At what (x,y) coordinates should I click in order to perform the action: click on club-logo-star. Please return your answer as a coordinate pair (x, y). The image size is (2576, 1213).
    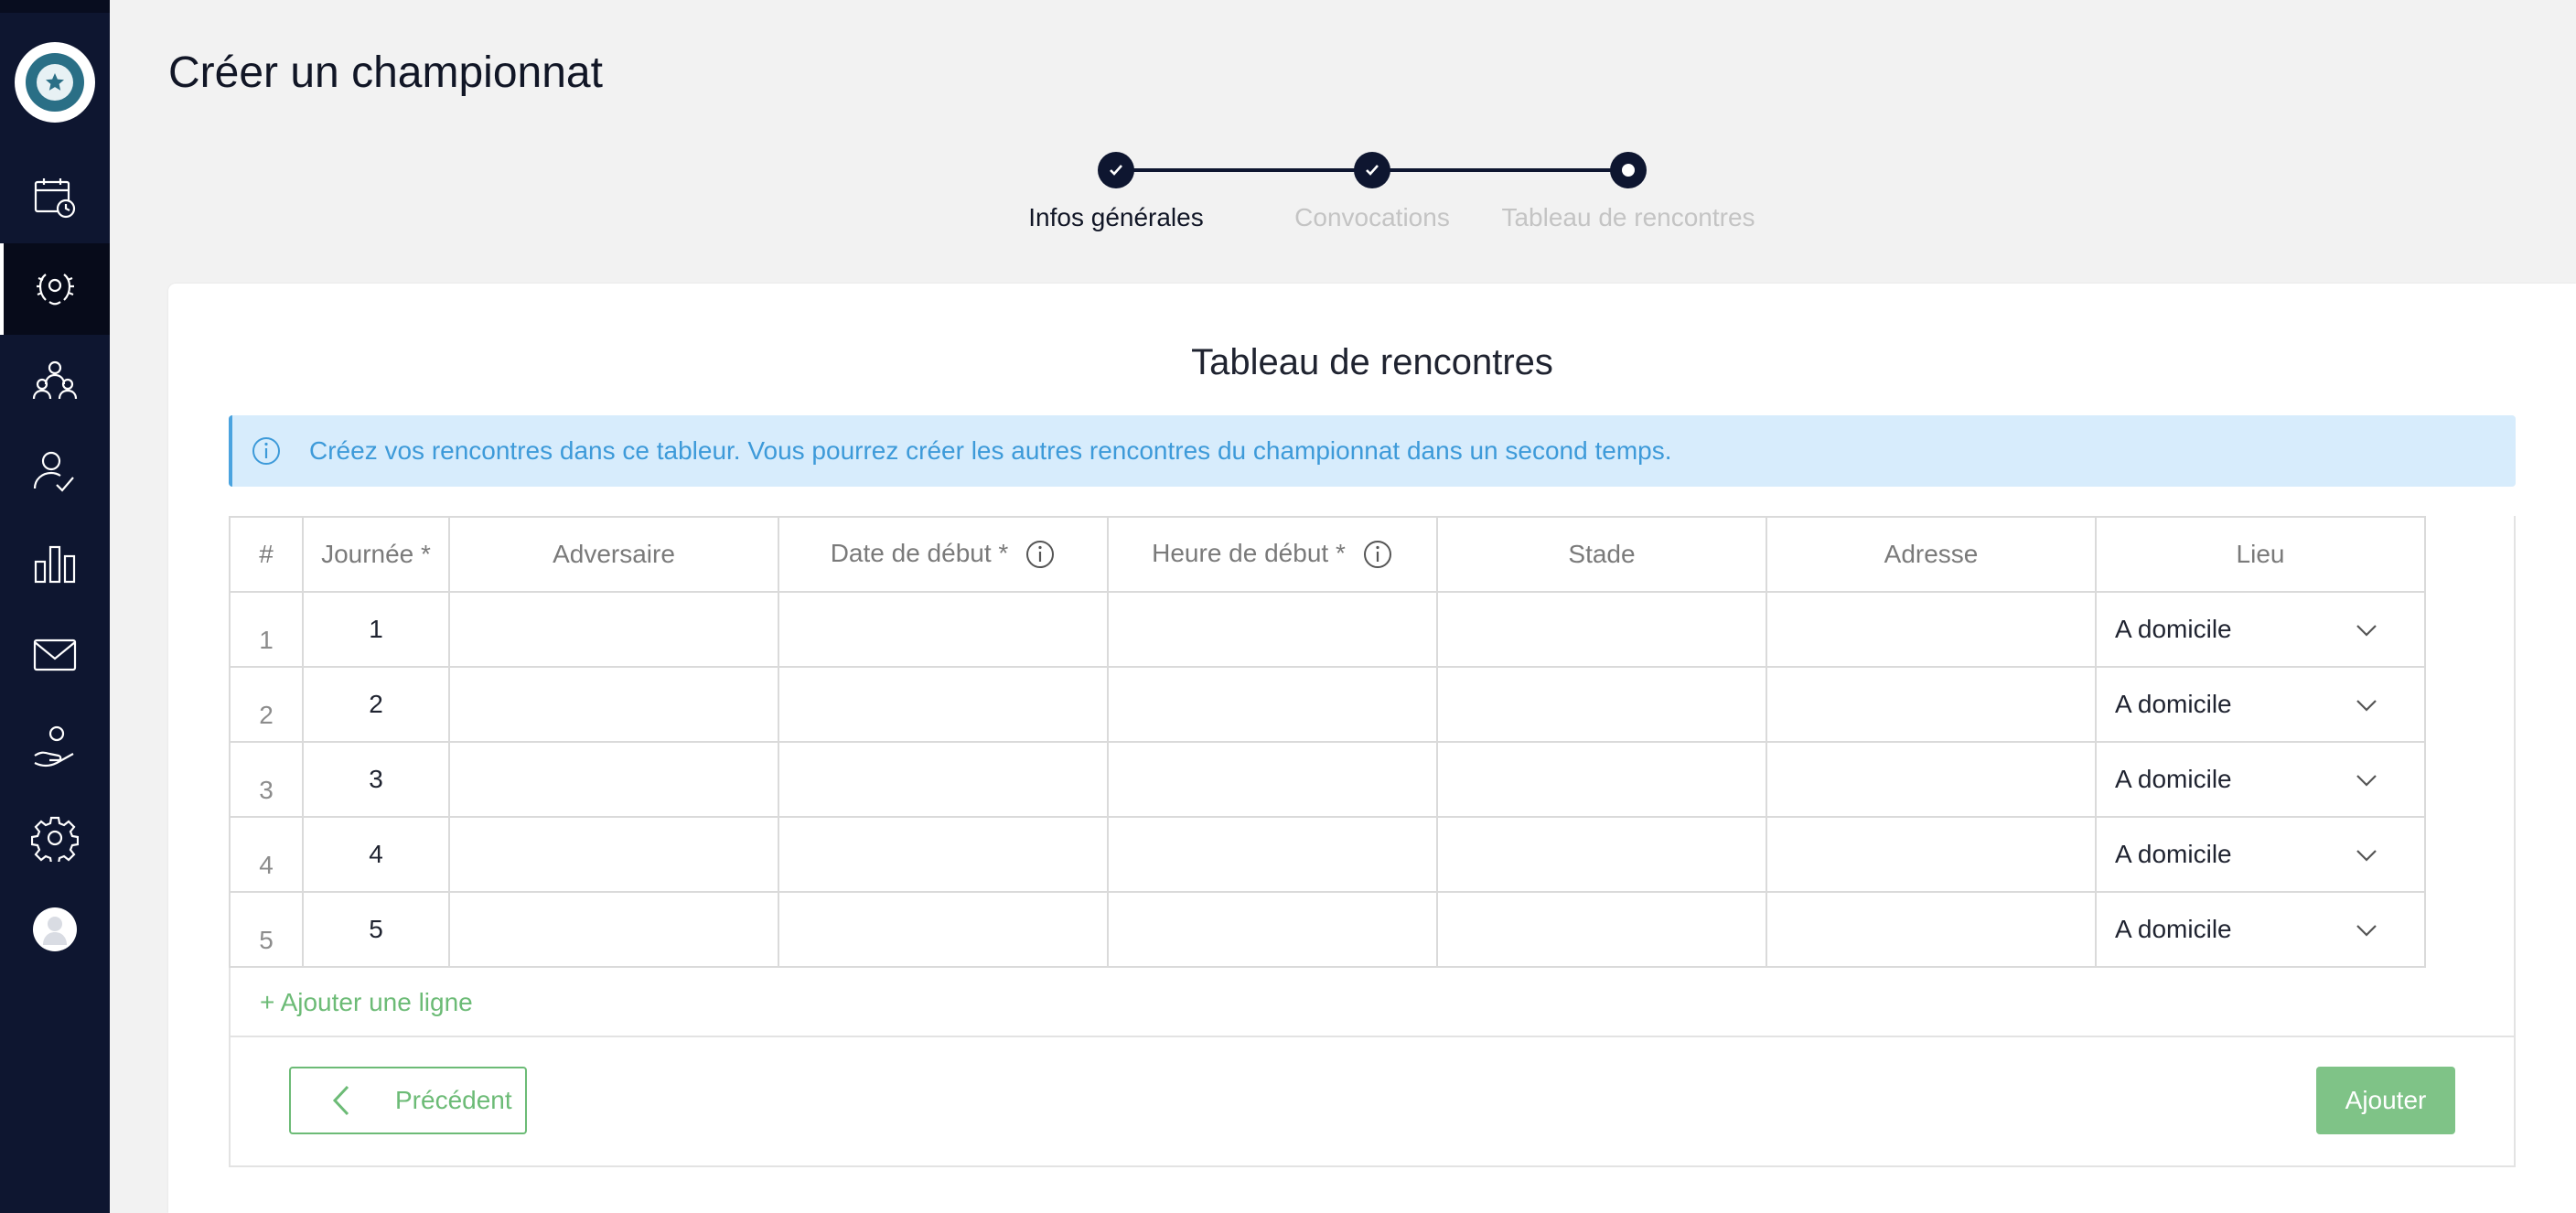
    Looking at the image, I should click on (55, 82).